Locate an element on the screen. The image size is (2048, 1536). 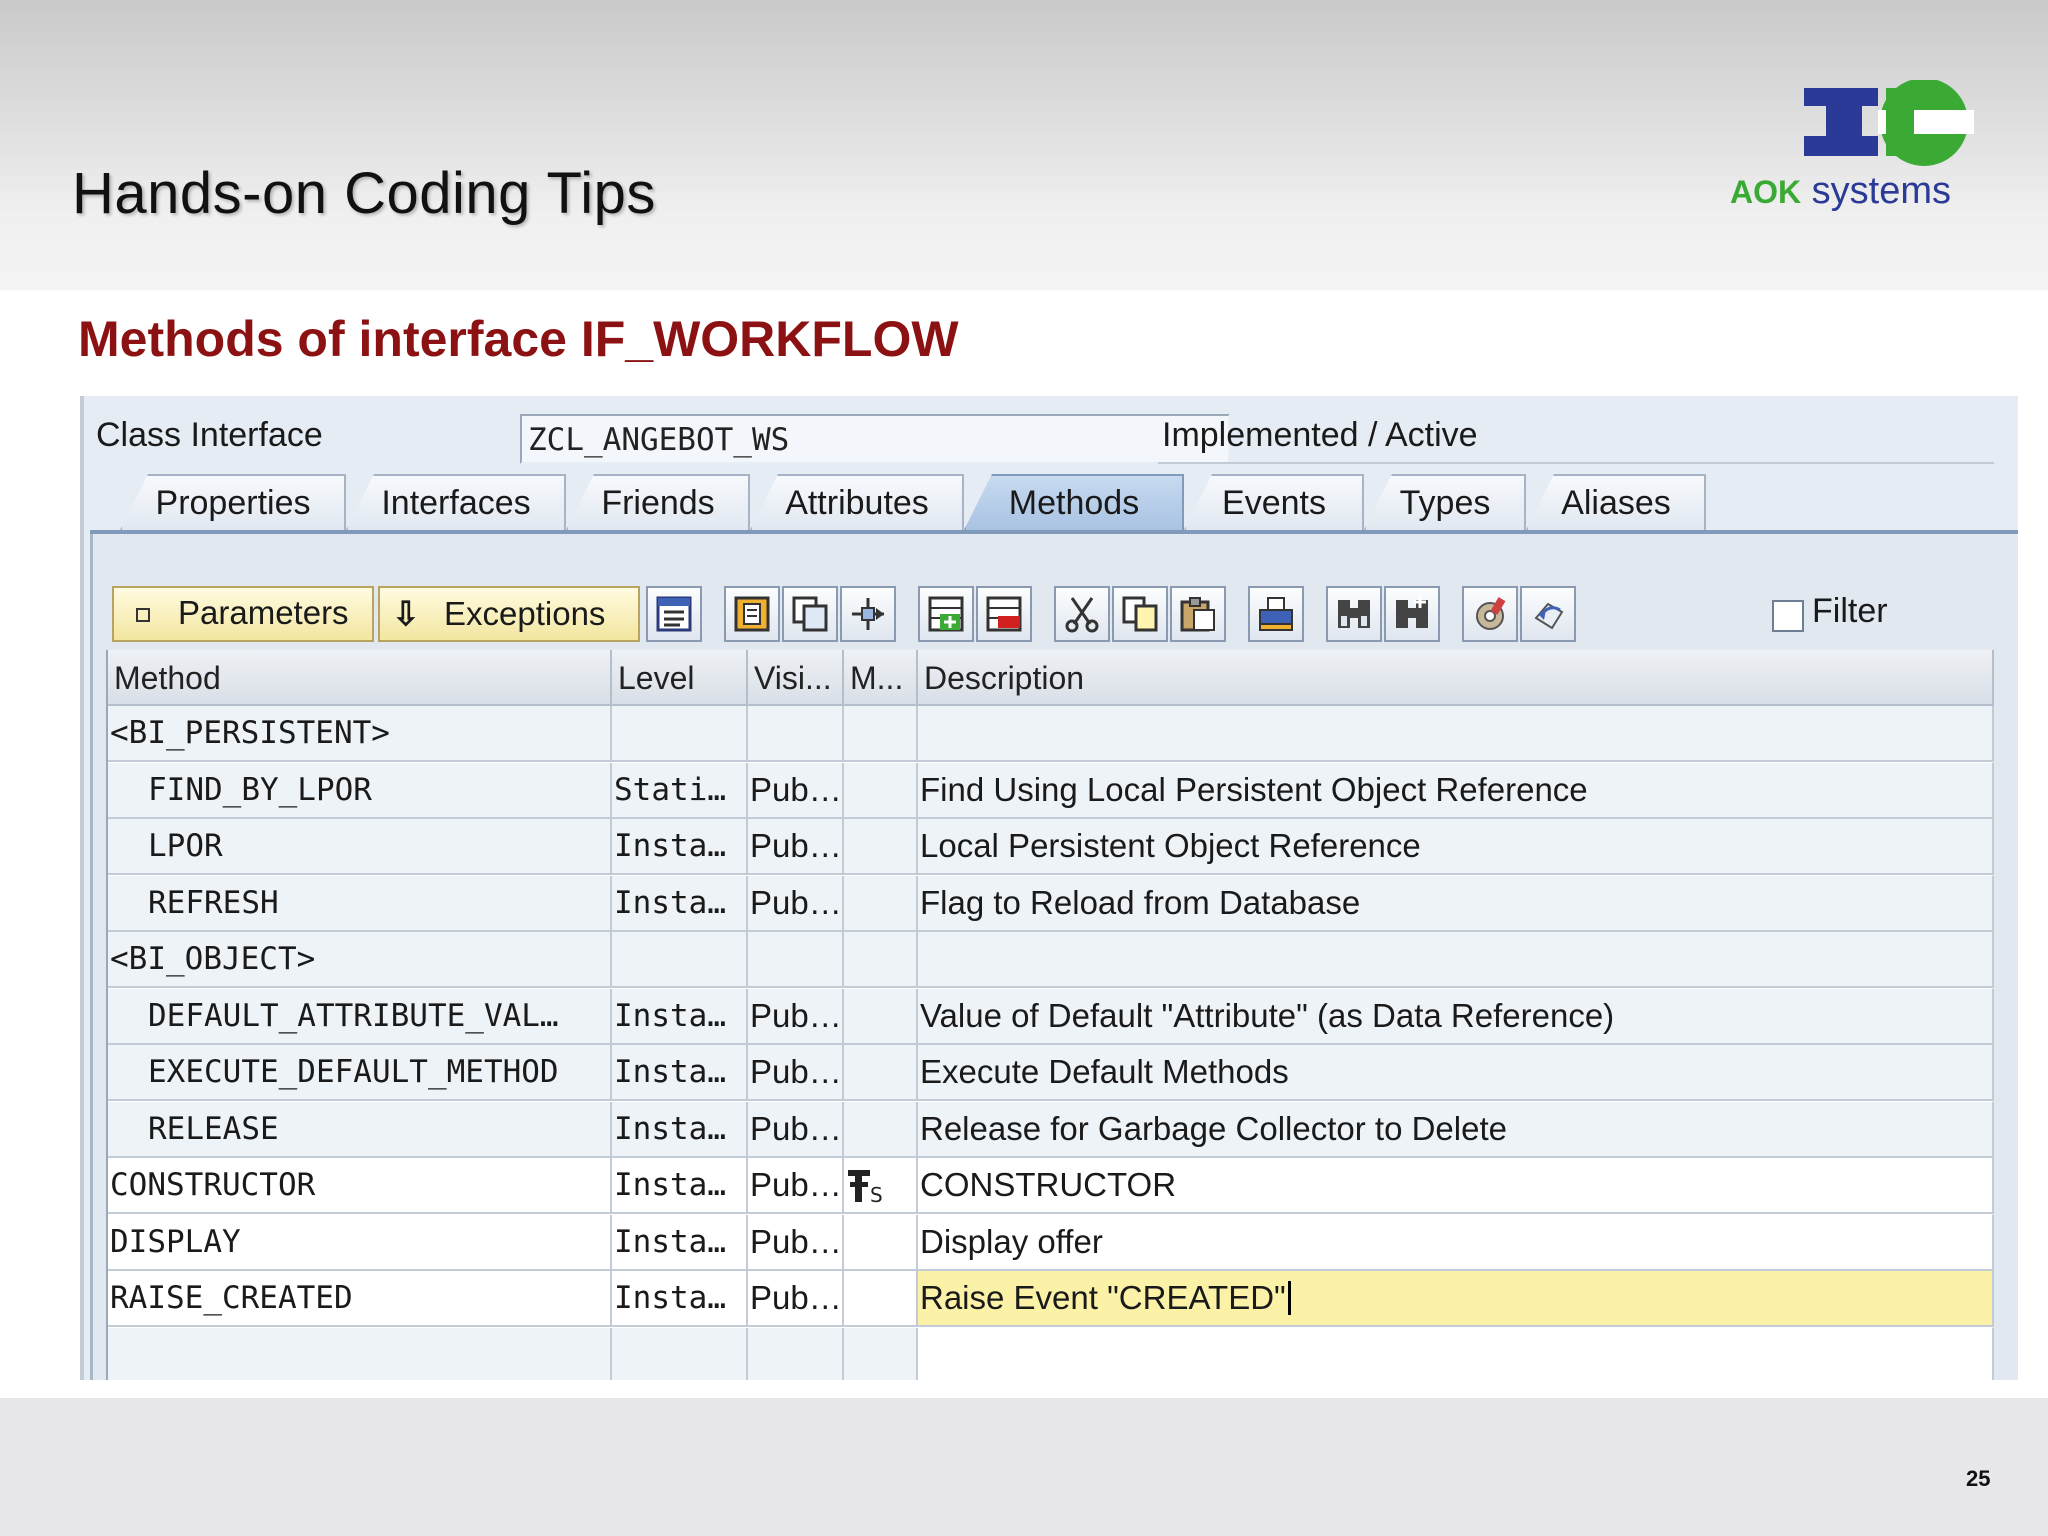
tab-properties: Properties is located at coordinates (233, 502).